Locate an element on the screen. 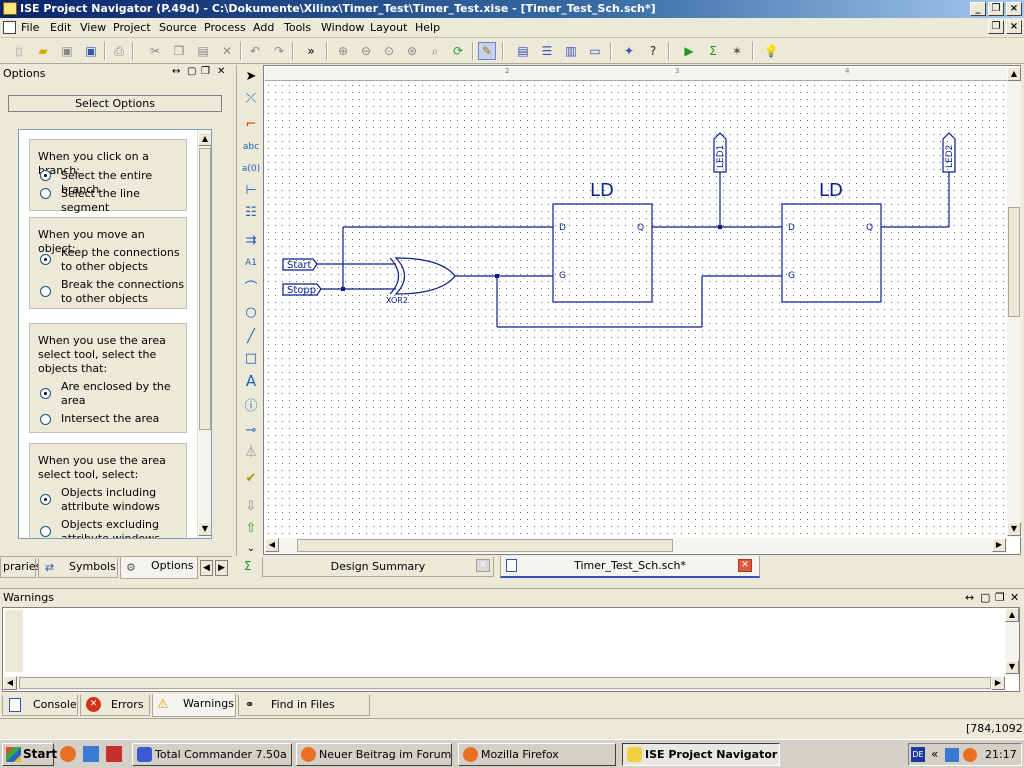 The height and width of the screenshot is (768, 1024). redo-icon: ↷ is located at coordinates (279, 51).